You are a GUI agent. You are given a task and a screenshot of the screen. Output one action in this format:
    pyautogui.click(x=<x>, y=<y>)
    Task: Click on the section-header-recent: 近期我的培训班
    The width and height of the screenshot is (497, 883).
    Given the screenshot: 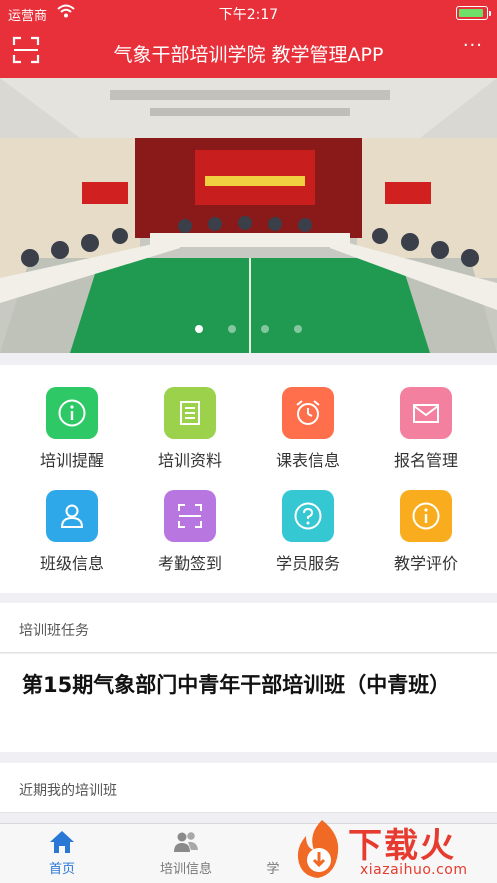 What is the action you would take?
    pyautogui.click(x=248, y=788)
    